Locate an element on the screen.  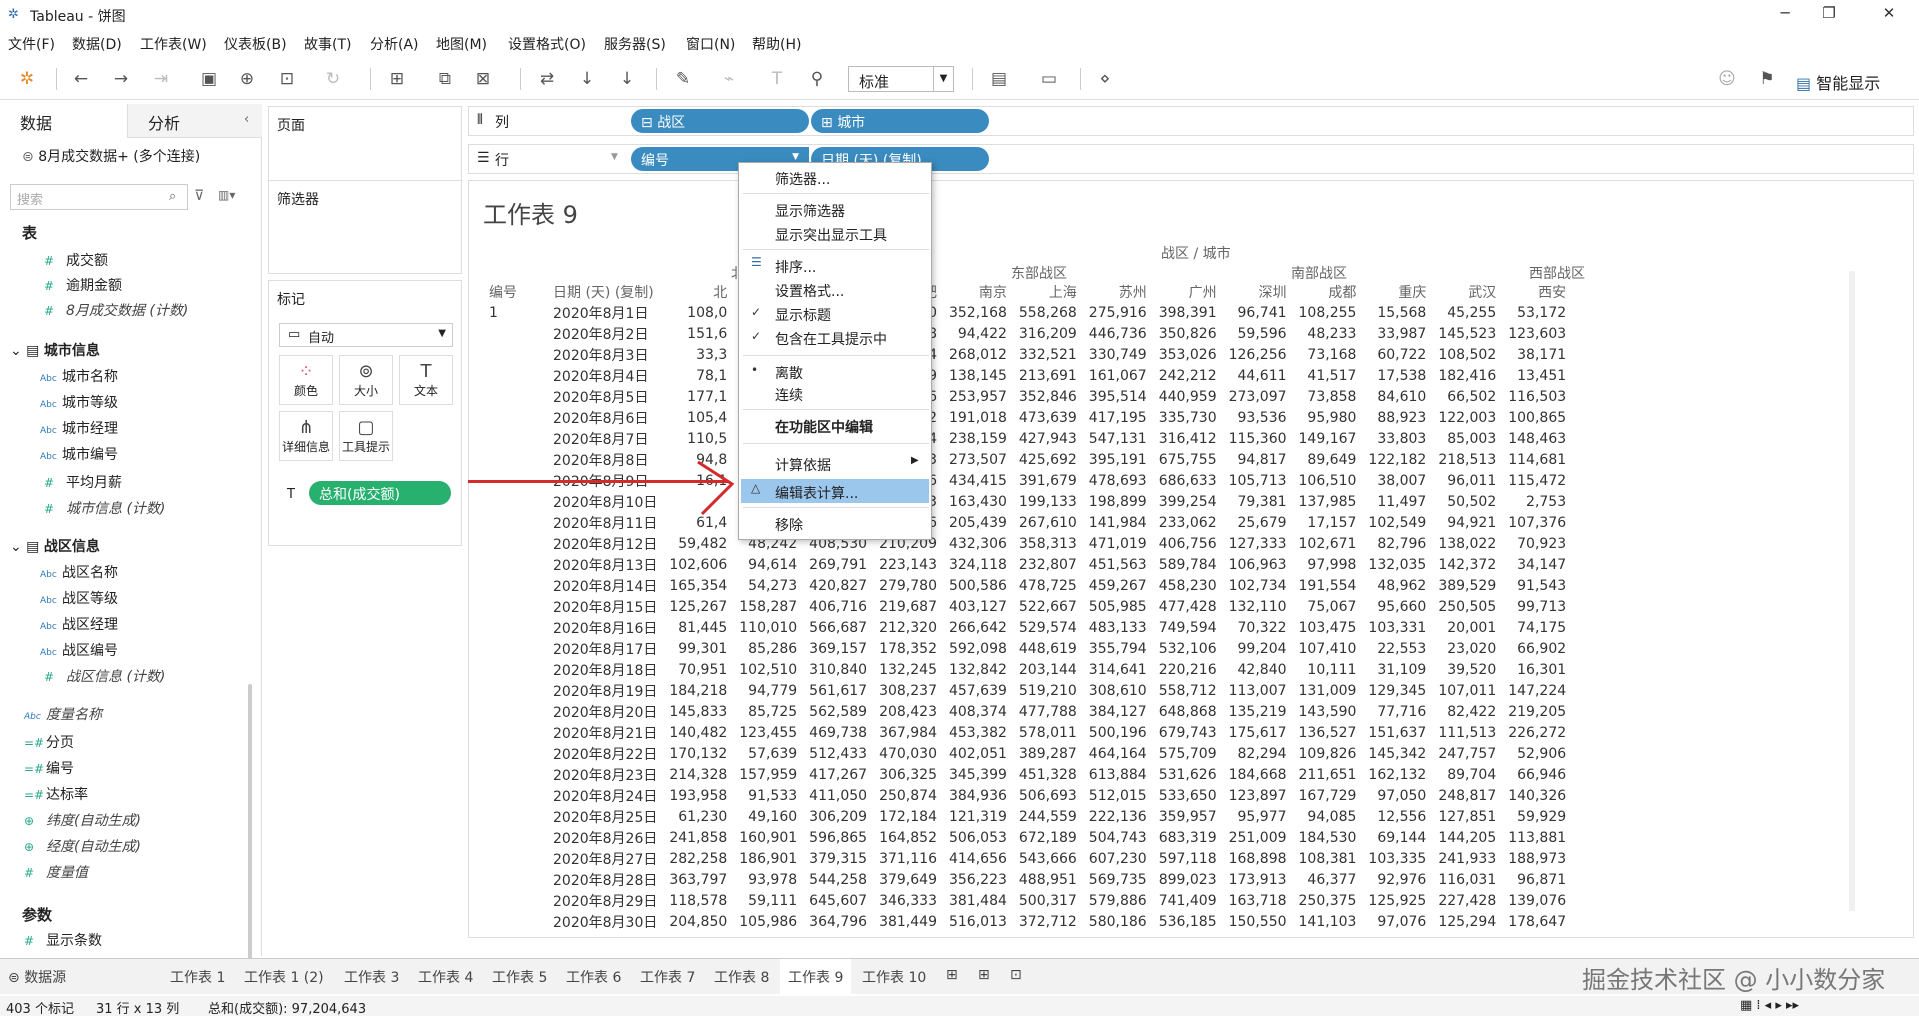
date-cell: 2020年8月2日 is located at coordinates (605, 333).